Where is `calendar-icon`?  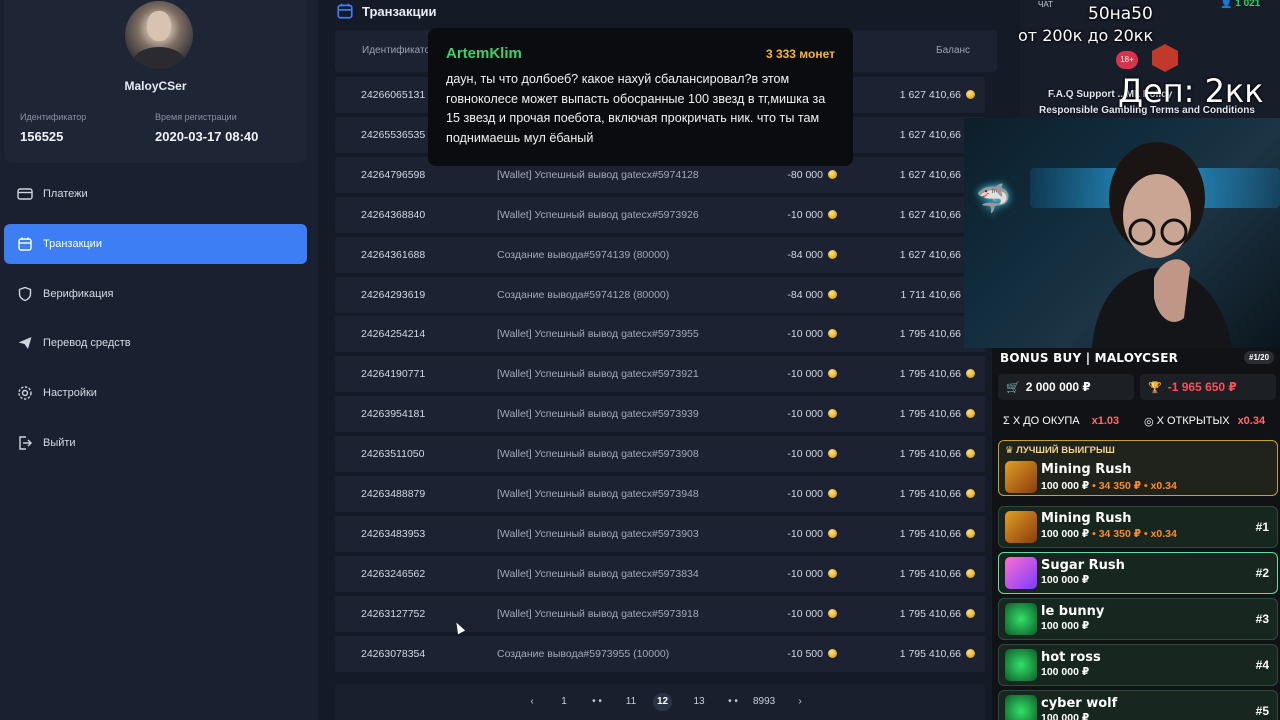
calendar-icon is located at coordinates (345, 11).